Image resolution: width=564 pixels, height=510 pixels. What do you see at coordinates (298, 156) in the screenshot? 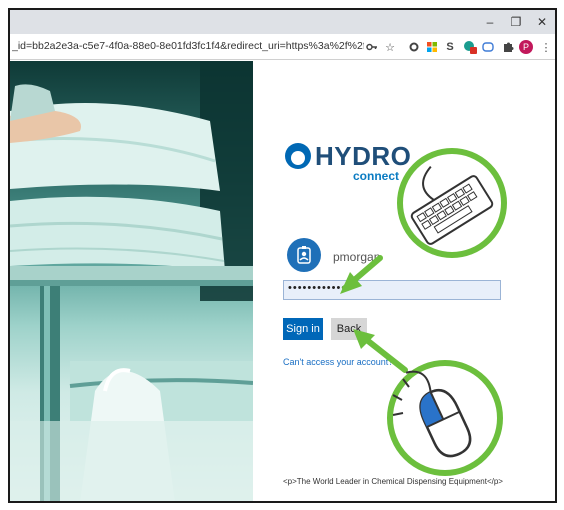
I see `drop-icon` at bounding box center [298, 156].